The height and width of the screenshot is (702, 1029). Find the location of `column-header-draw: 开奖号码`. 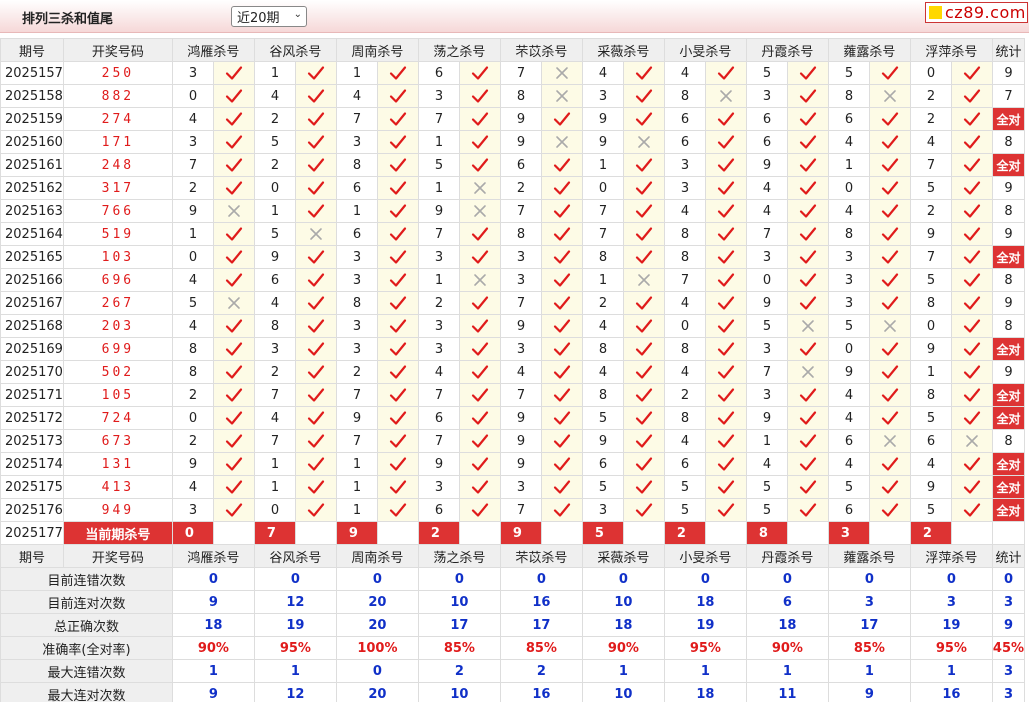

column-header-draw: 开奖号码 is located at coordinates (117, 50).